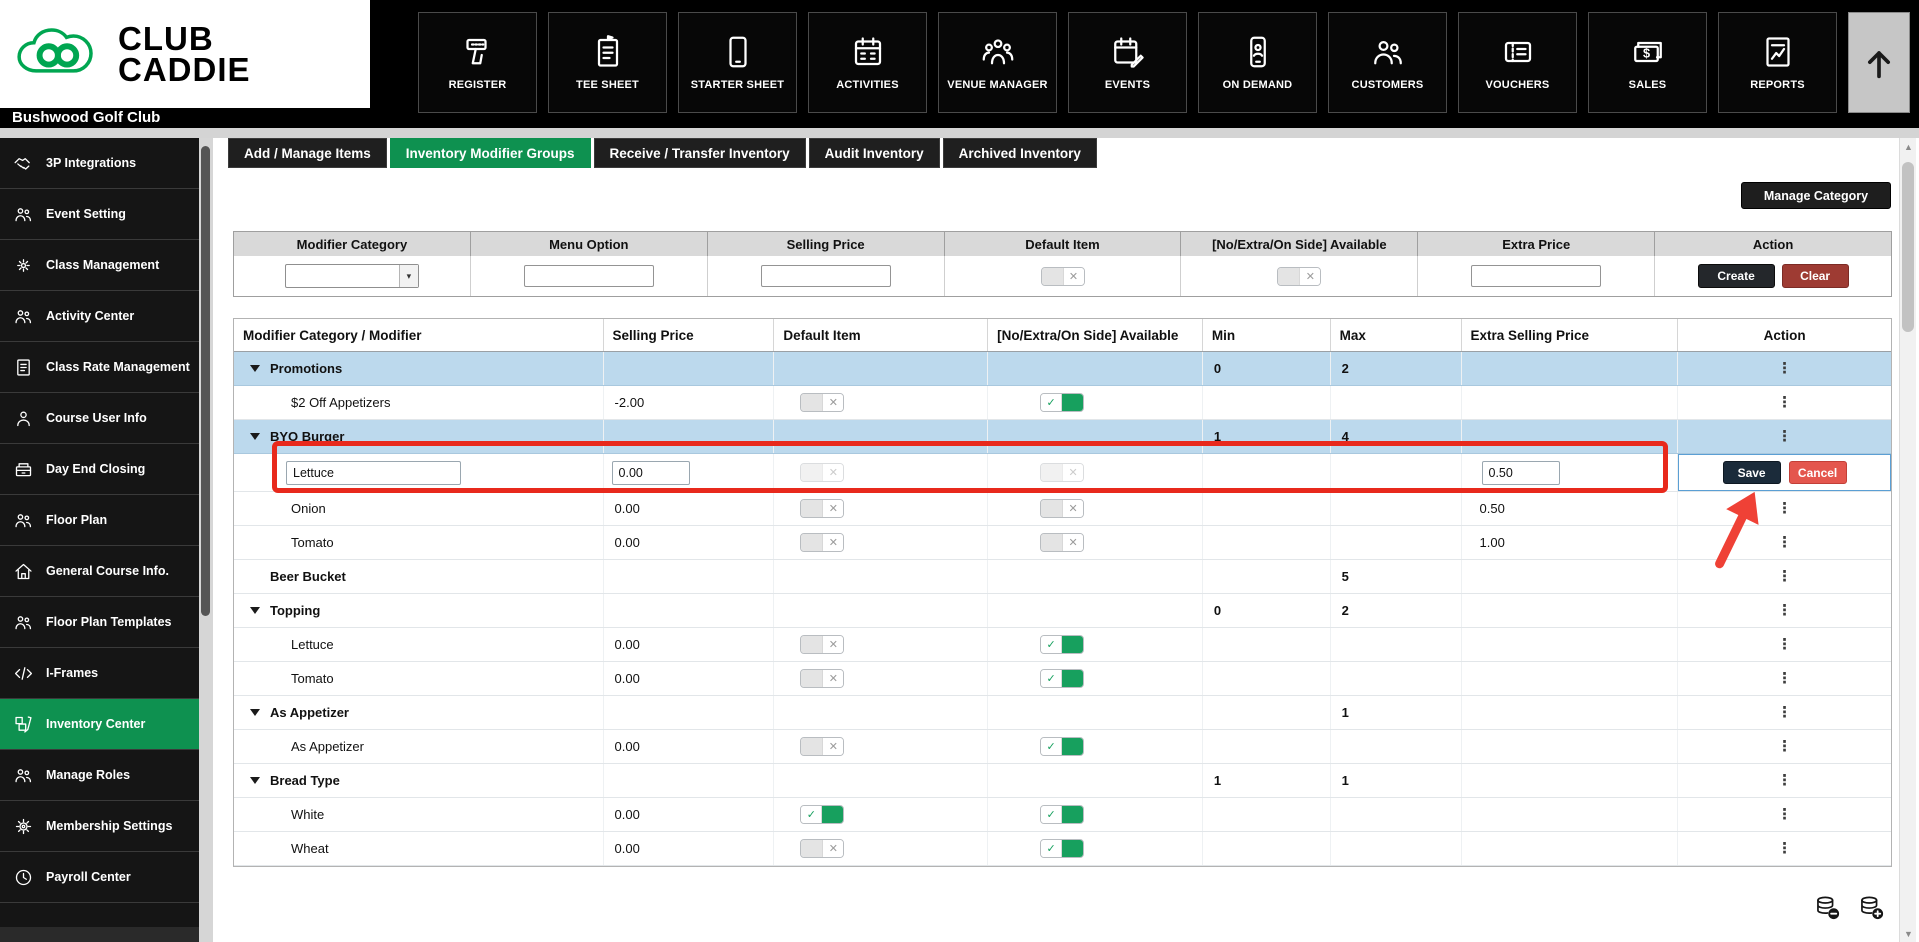  Describe the element at coordinates (99, 673) in the screenshot. I see `sidebar-item-i-frames: I-Frames` at that location.